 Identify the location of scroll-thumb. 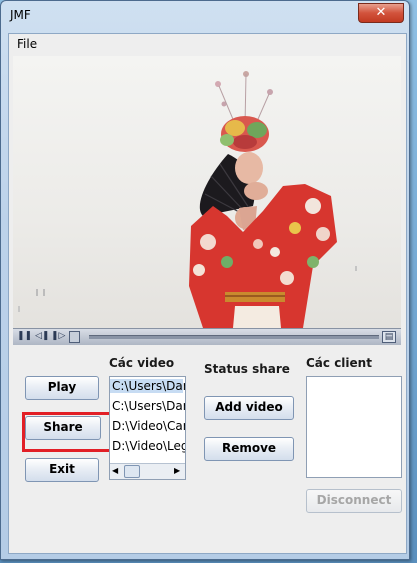
(132, 471).